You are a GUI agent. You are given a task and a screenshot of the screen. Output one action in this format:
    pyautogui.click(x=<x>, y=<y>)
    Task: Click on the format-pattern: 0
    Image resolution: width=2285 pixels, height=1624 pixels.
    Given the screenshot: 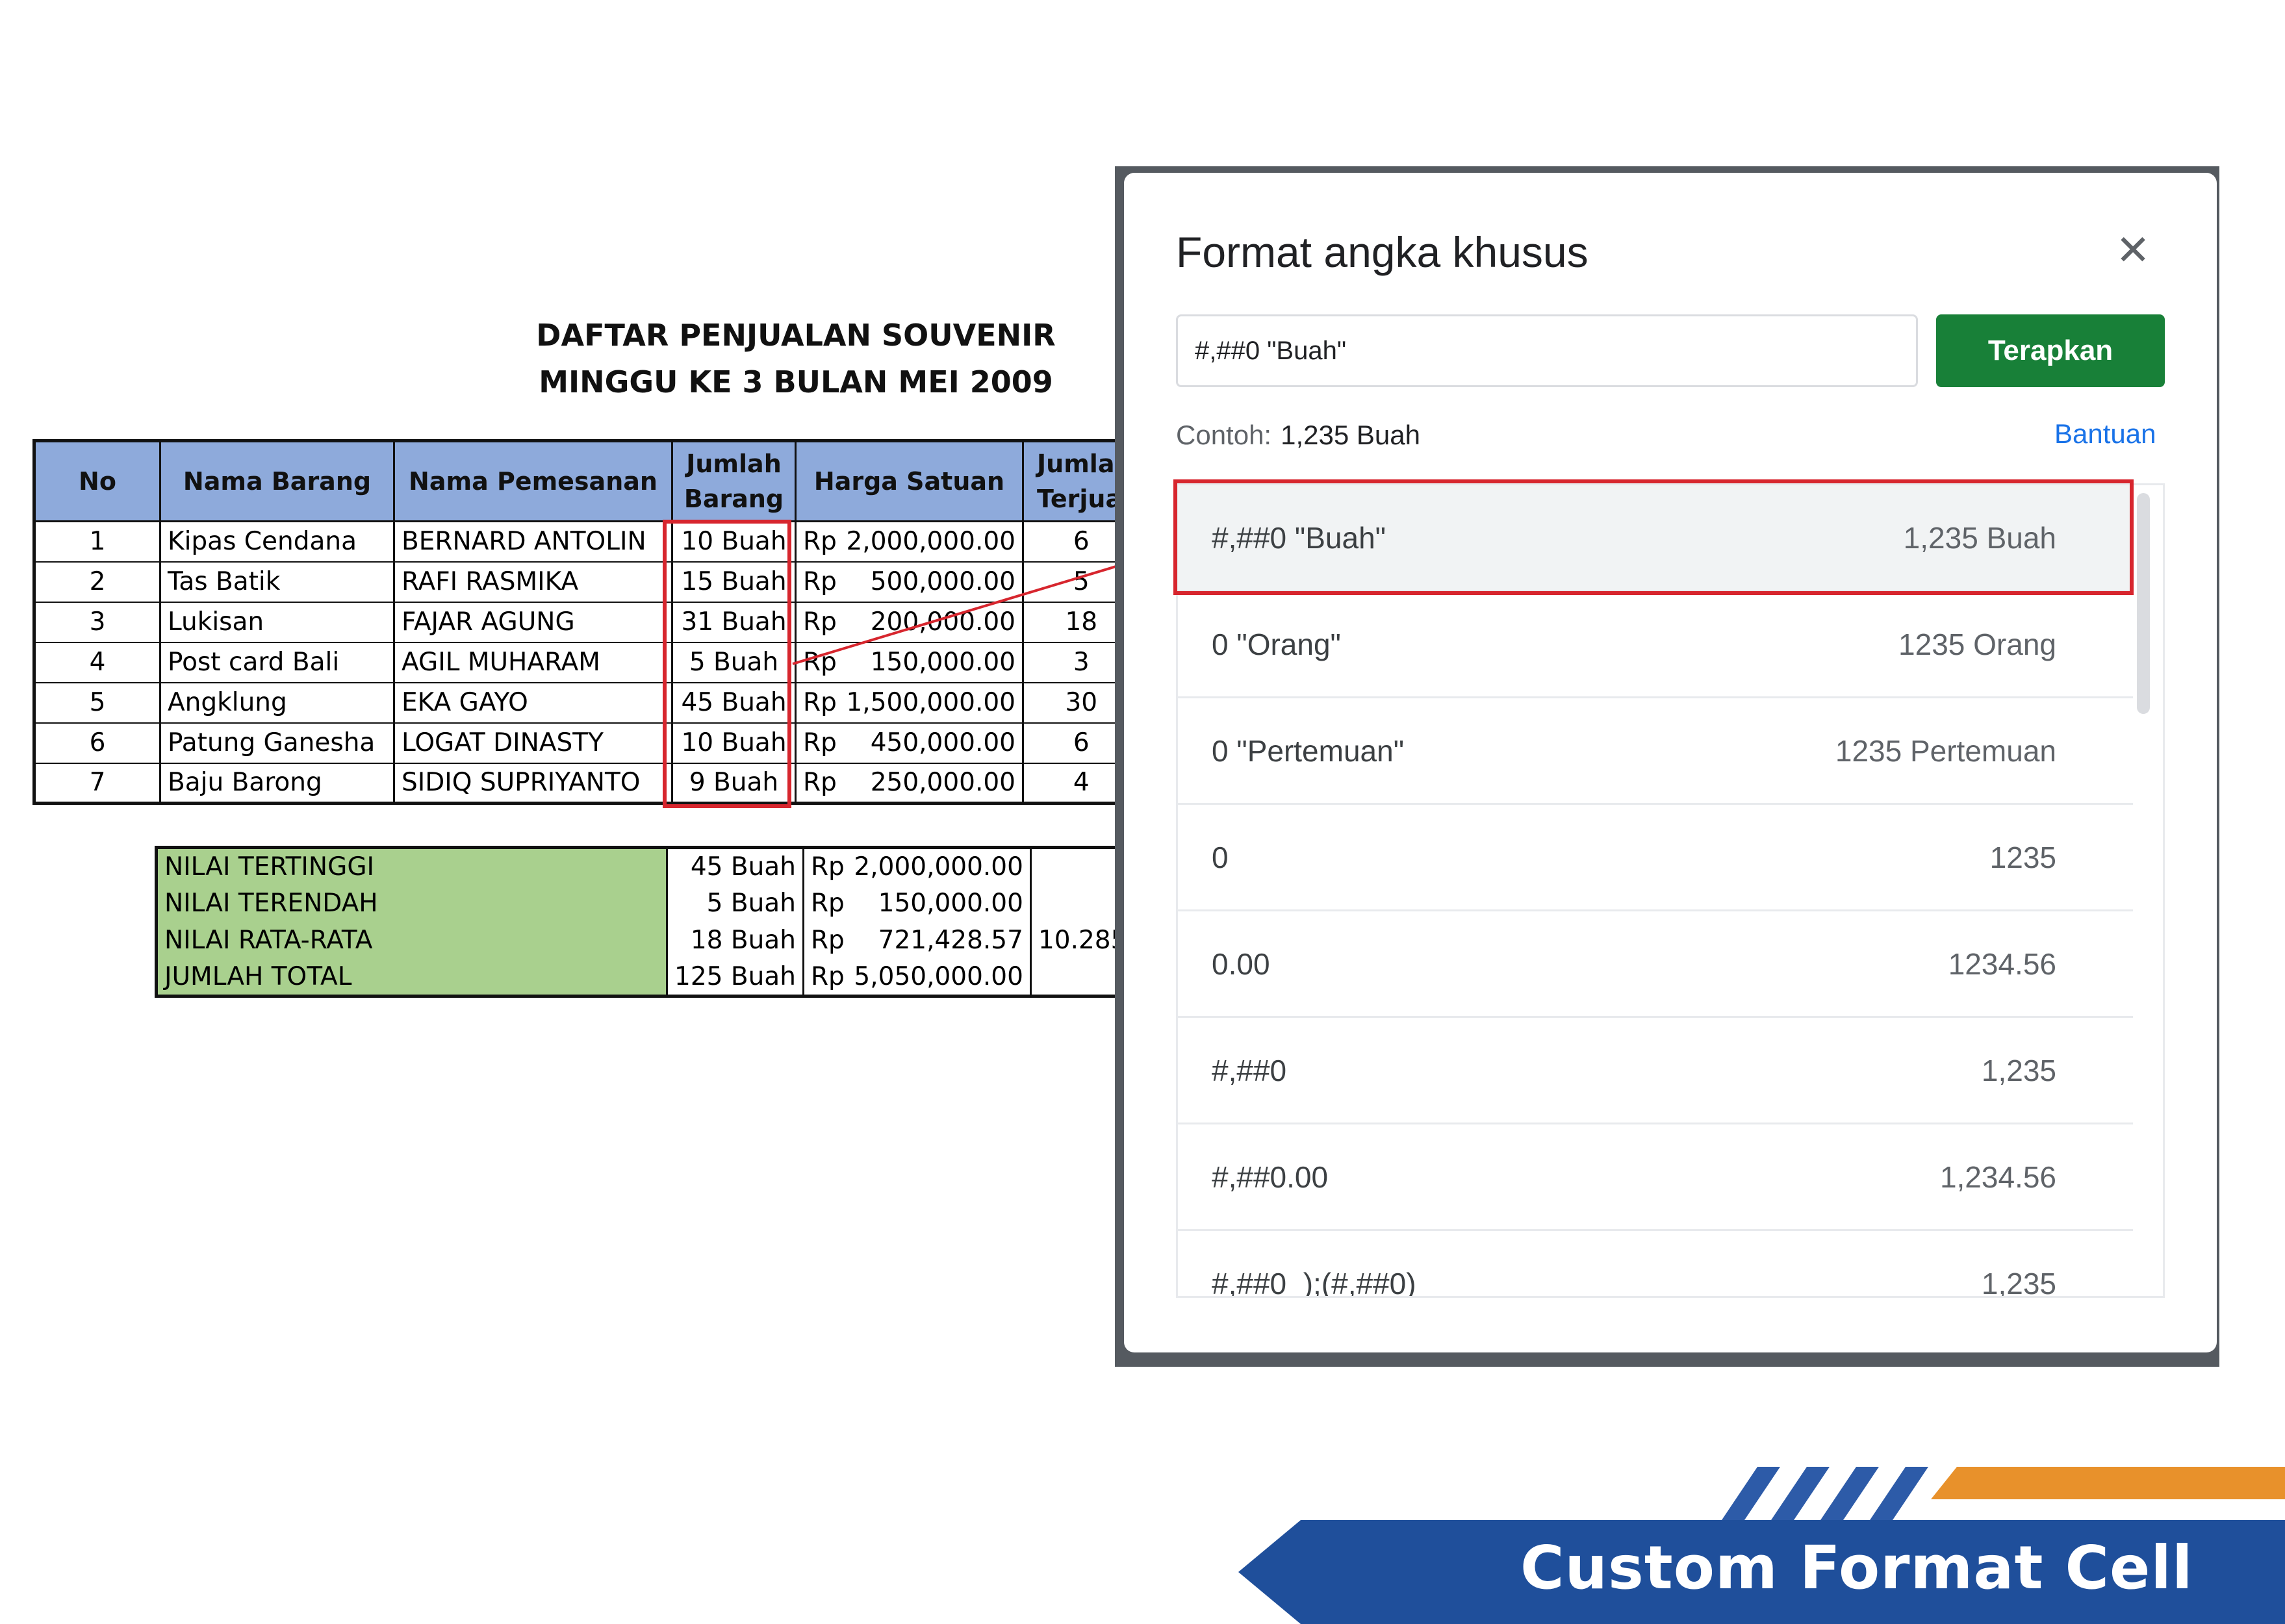 What is the action you would take?
    pyautogui.click(x=1220, y=857)
    